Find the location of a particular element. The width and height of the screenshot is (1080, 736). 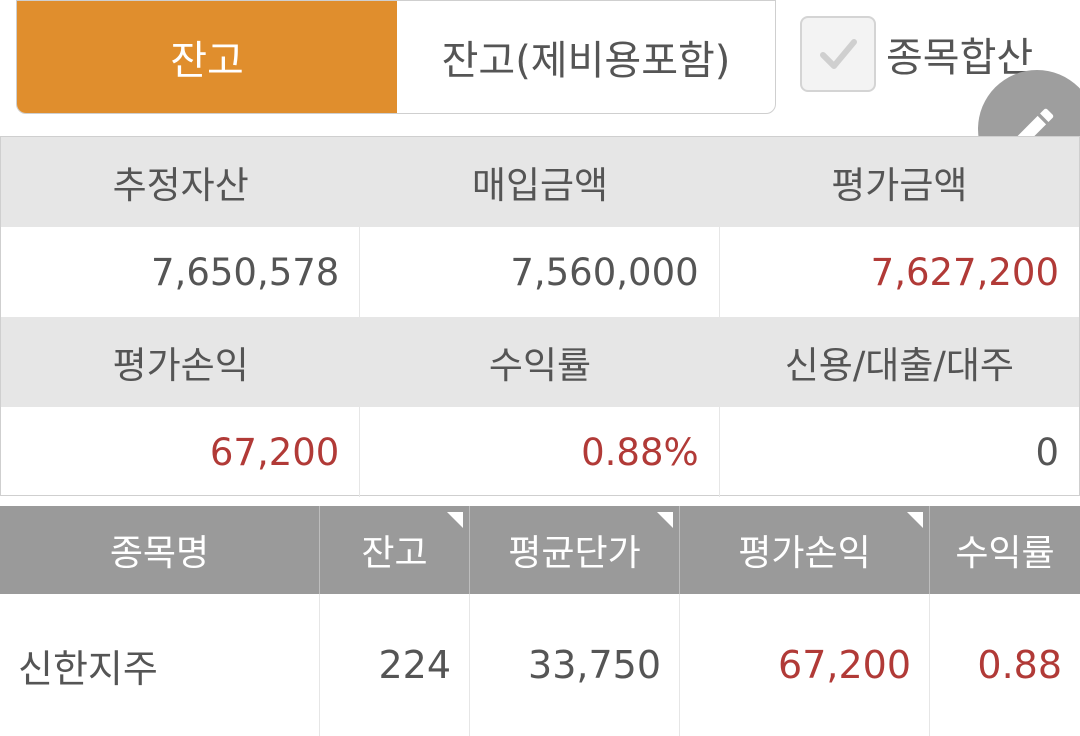

column-header-pl: 평가손익 is located at coordinates (805, 550).